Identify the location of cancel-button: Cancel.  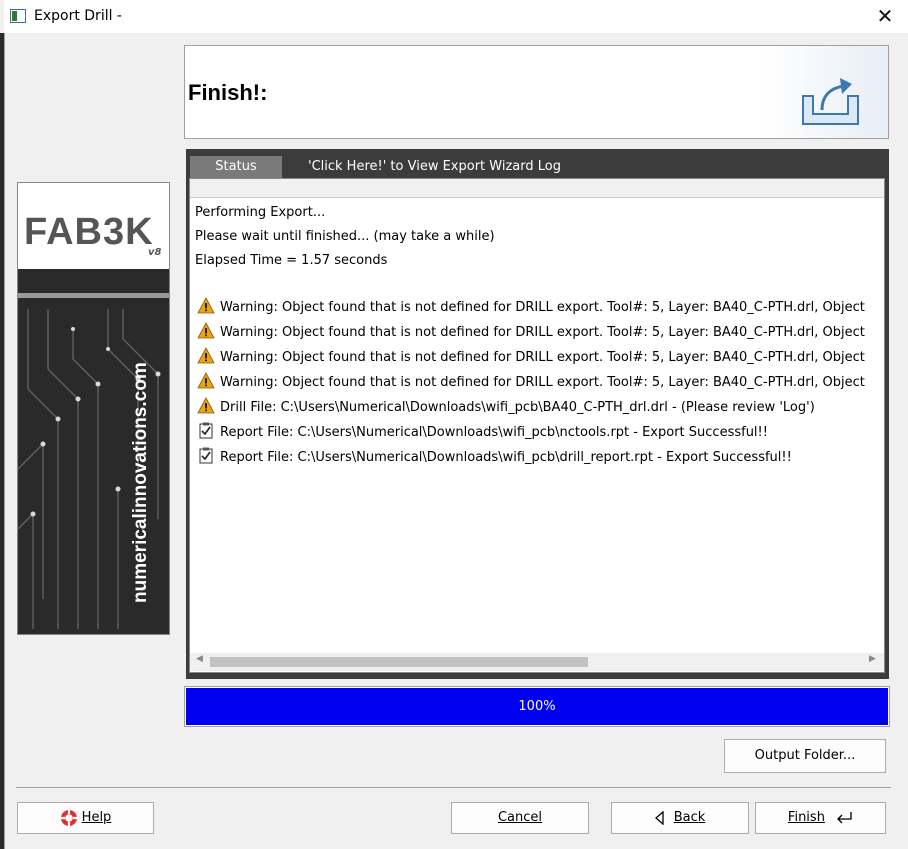
(520, 818).